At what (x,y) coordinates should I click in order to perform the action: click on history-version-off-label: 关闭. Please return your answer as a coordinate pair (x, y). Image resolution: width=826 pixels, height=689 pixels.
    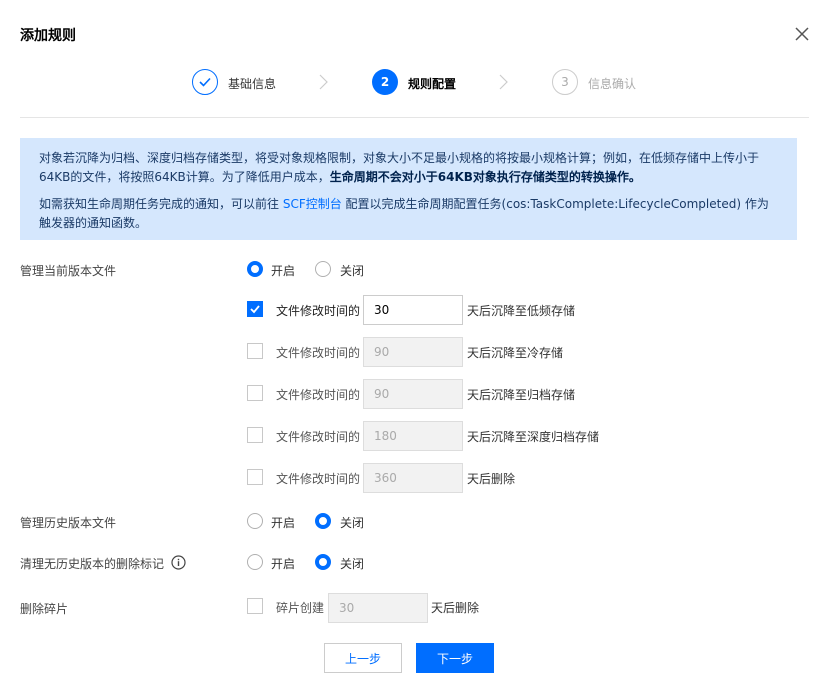
    Looking at the image, I should click on (352, 523).